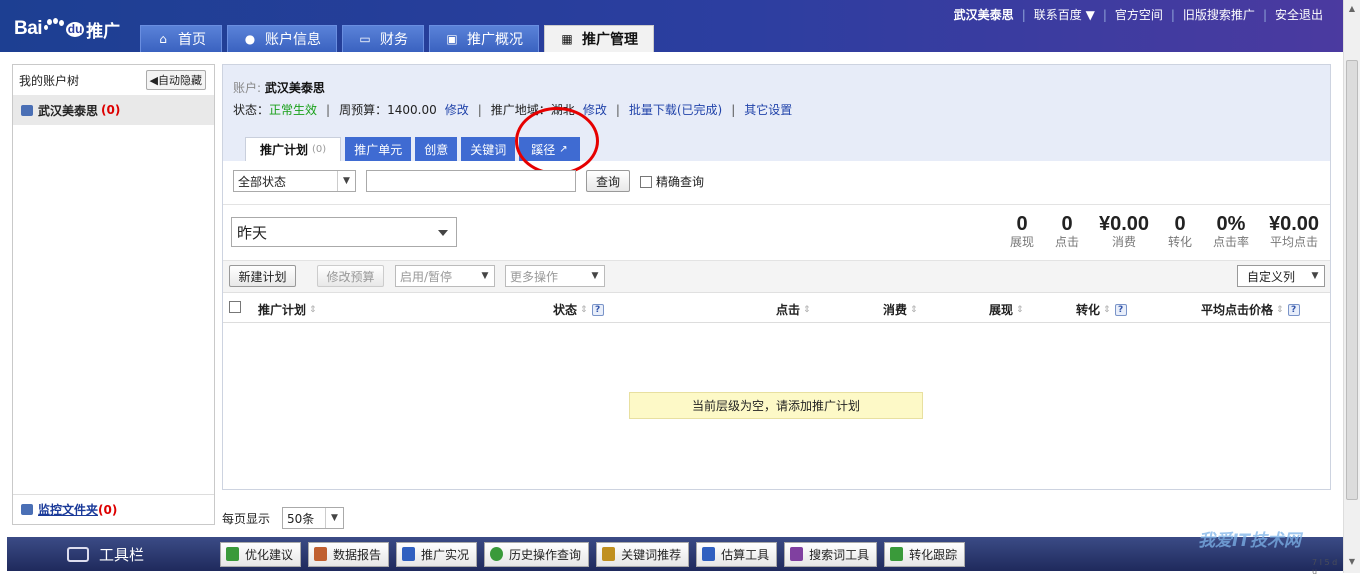 The image size is (1360, 576). Describe the element at coordinates (1294, 231) in the screenshot. I see `stat-avg-cpc: ¥0.00 平均点击` at that location.